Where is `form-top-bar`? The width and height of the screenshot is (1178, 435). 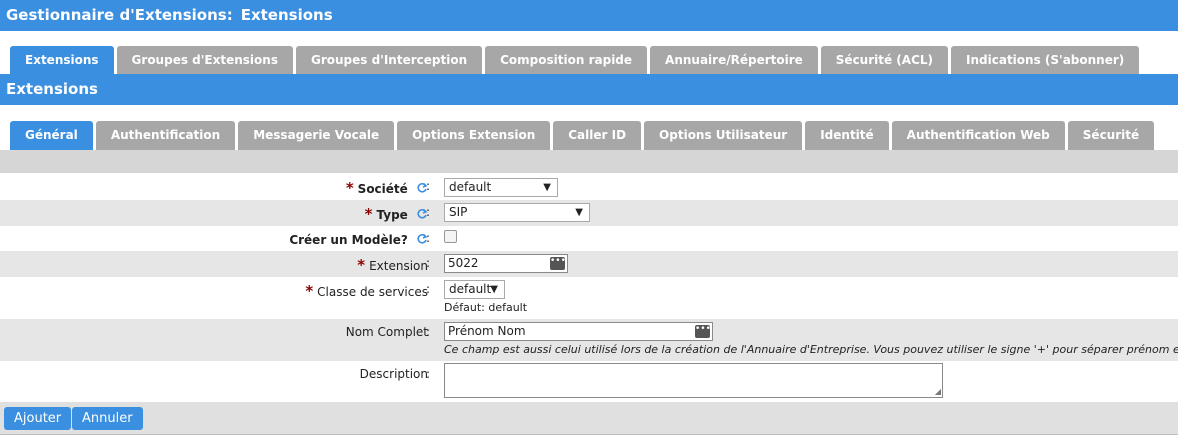 form-top-bar is located at coordinates (589, 161).